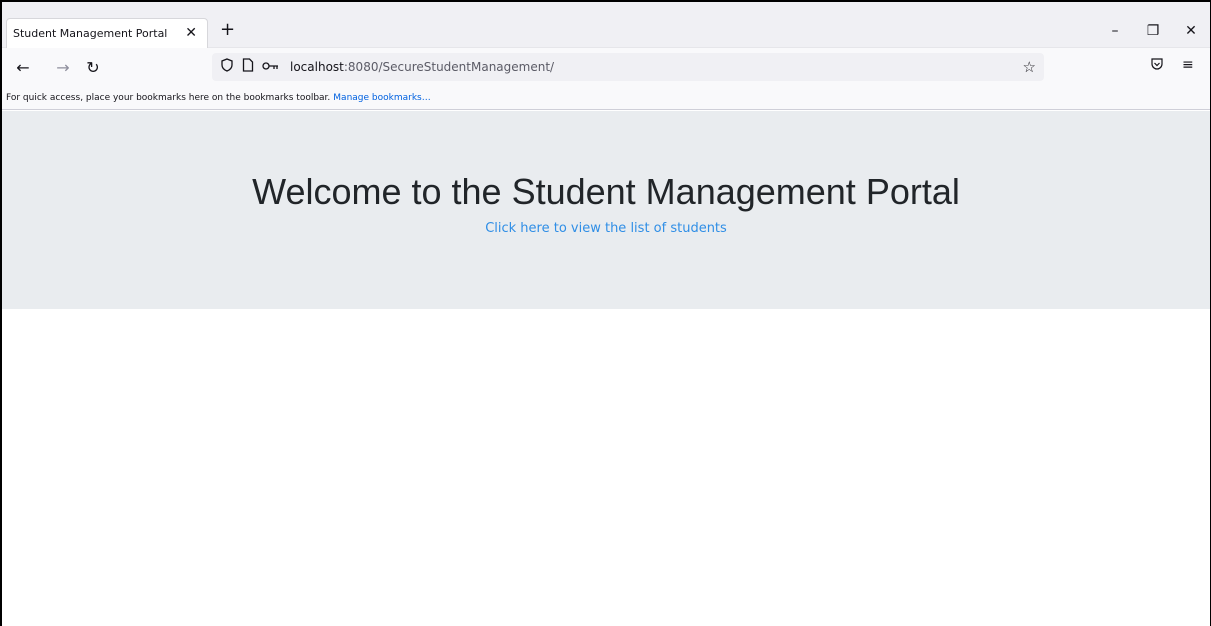  I want to click on shield-icon, so click(227, 67).